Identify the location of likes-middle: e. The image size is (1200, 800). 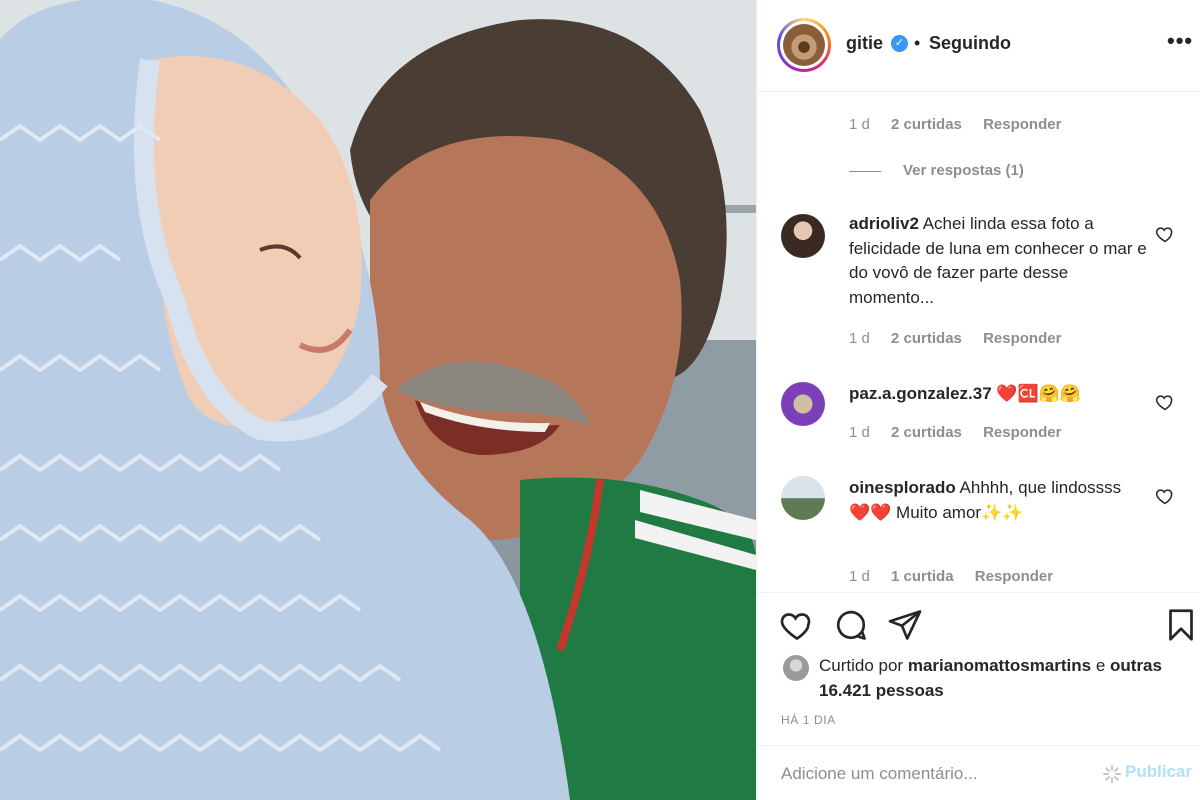
(1101, 665).